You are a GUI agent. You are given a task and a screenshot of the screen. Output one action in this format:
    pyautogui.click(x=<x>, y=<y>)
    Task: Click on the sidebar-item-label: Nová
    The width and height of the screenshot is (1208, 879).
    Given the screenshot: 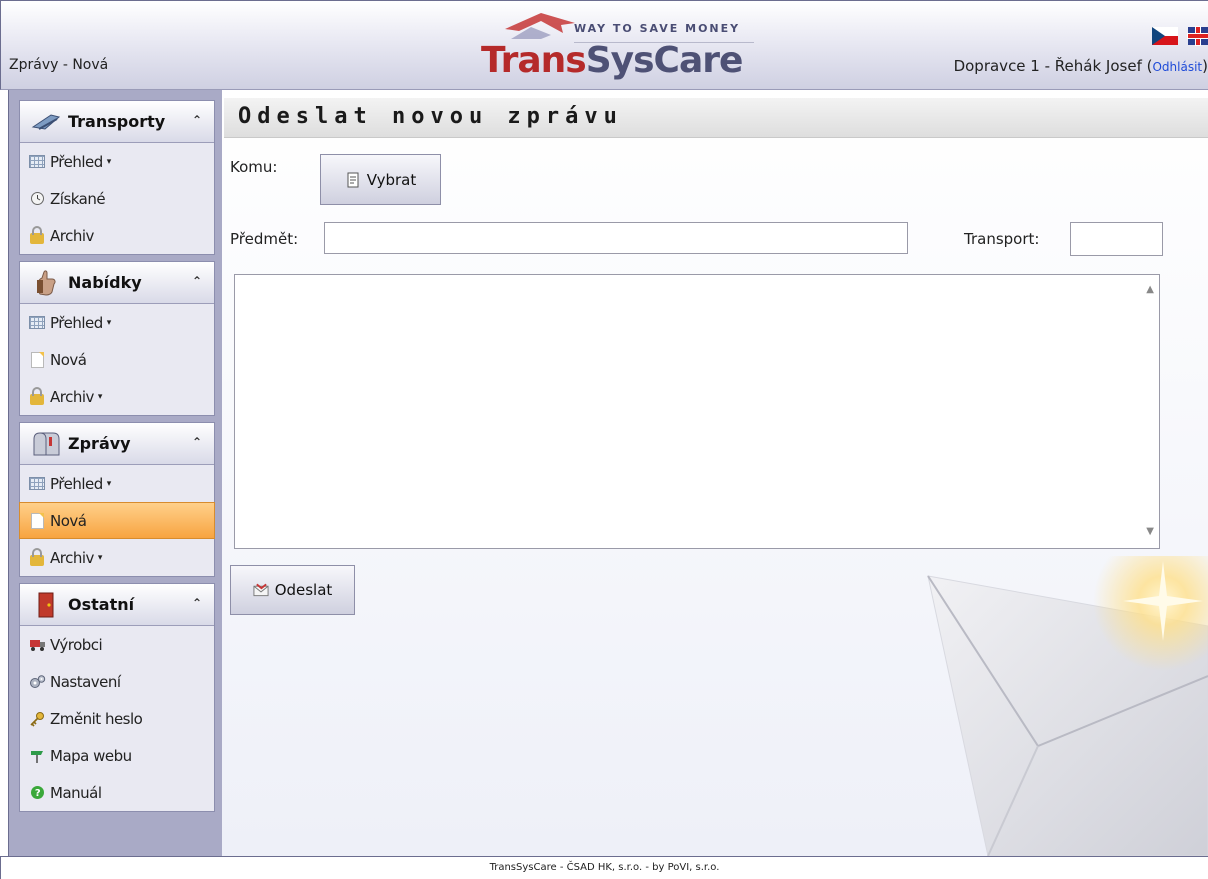 What is the action you would take?
    pyautogui.click(x=68, y=520)
    